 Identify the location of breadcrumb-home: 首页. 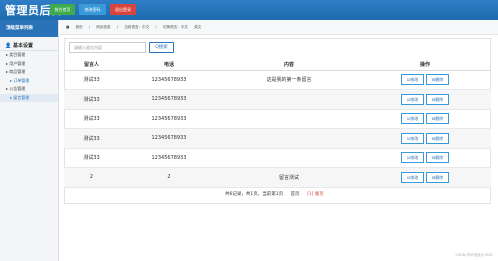
(79, 27).